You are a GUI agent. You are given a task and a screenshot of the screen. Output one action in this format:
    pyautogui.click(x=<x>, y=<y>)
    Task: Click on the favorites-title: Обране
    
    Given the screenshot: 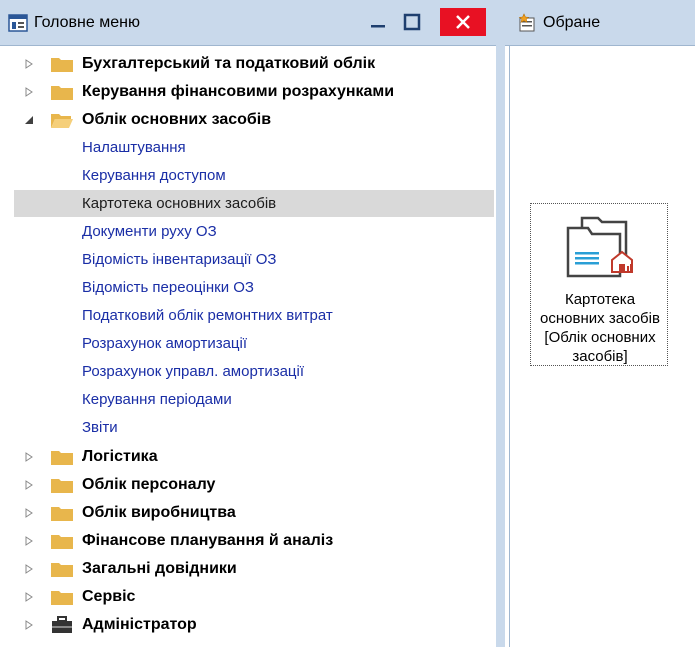 What is the action you would take?
    pyautogui.click(x=572, y=22)
    